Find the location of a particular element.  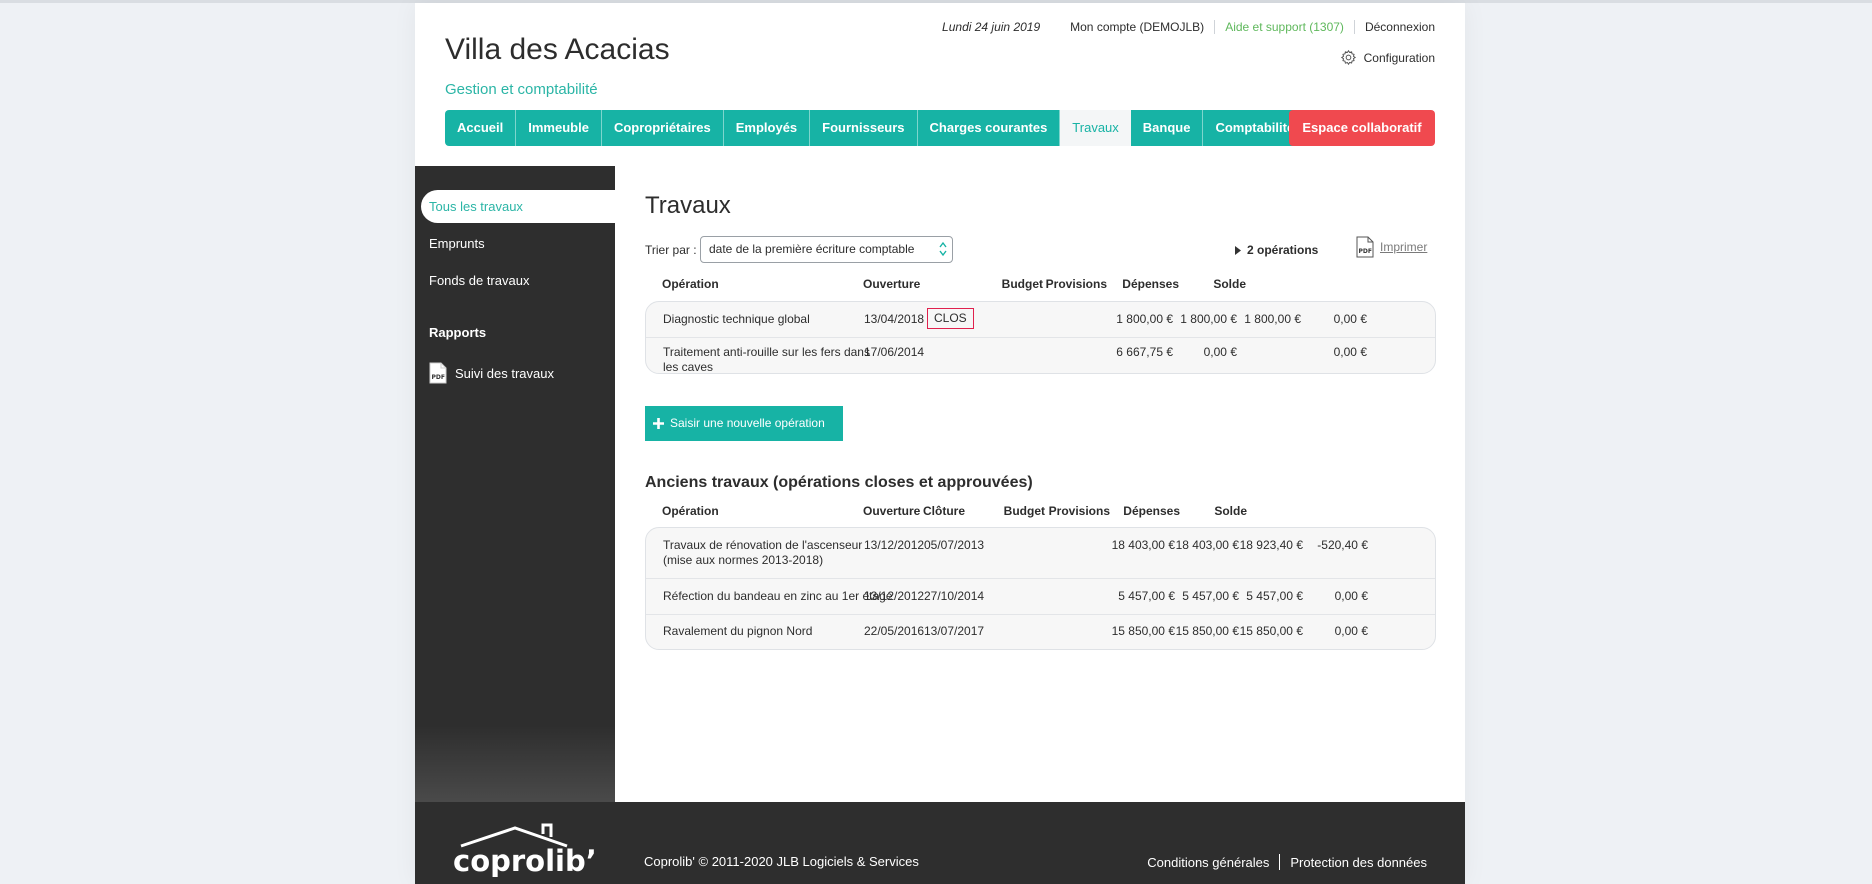

nav-coproprietaires: Copropriétaires is located at coordinates (663, 128).